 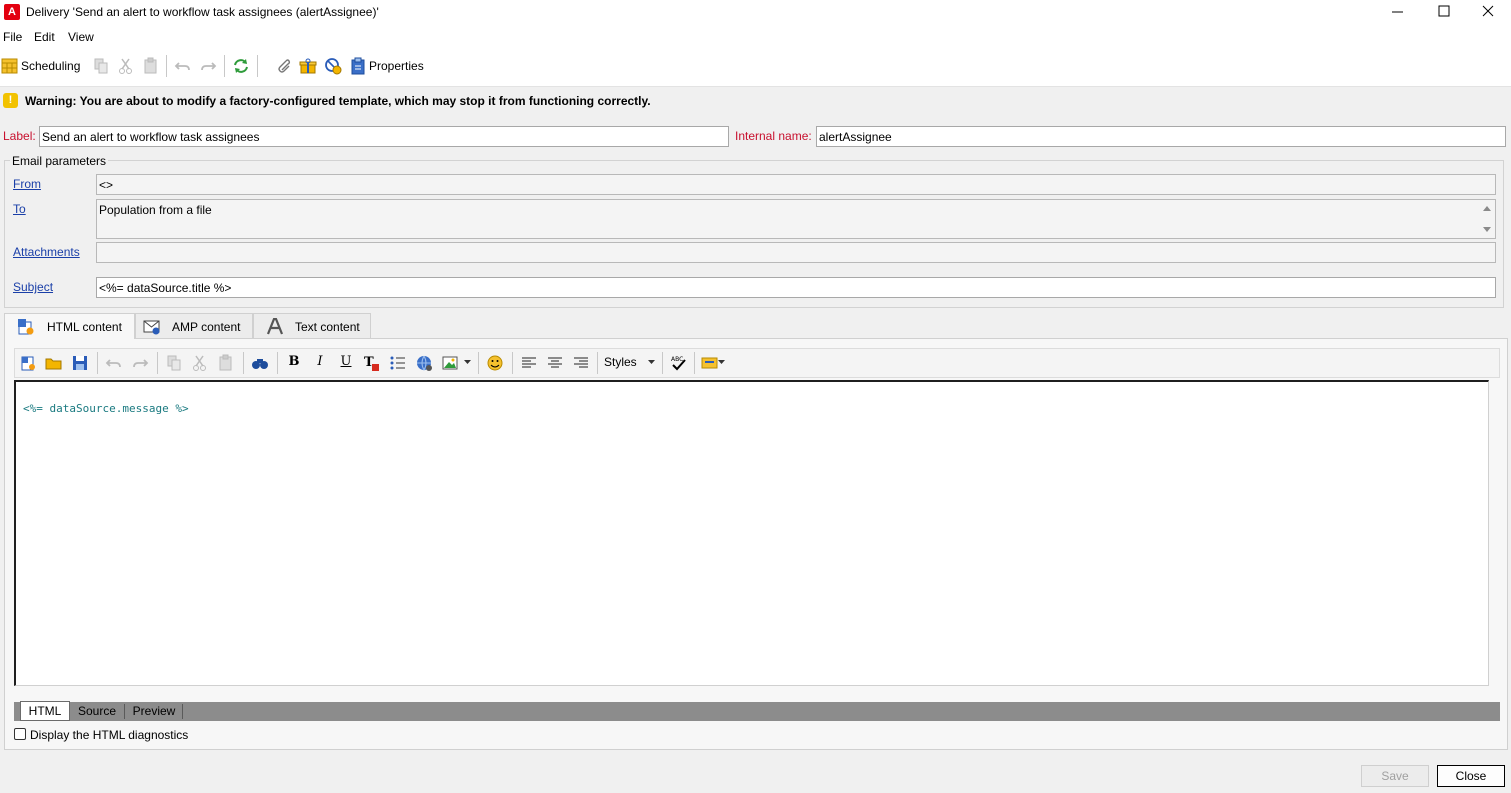 I want to click on align-center-icon, so click(x=555, y=363).